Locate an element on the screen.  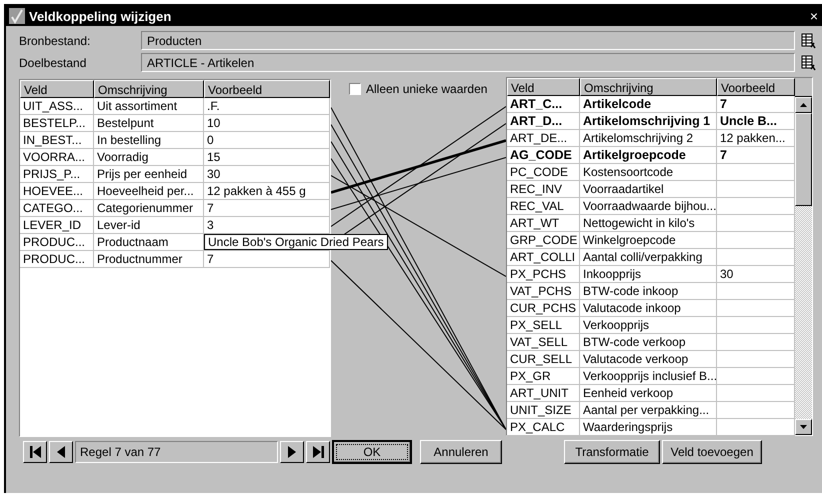
first-icon is located at coordinates (35, 452).